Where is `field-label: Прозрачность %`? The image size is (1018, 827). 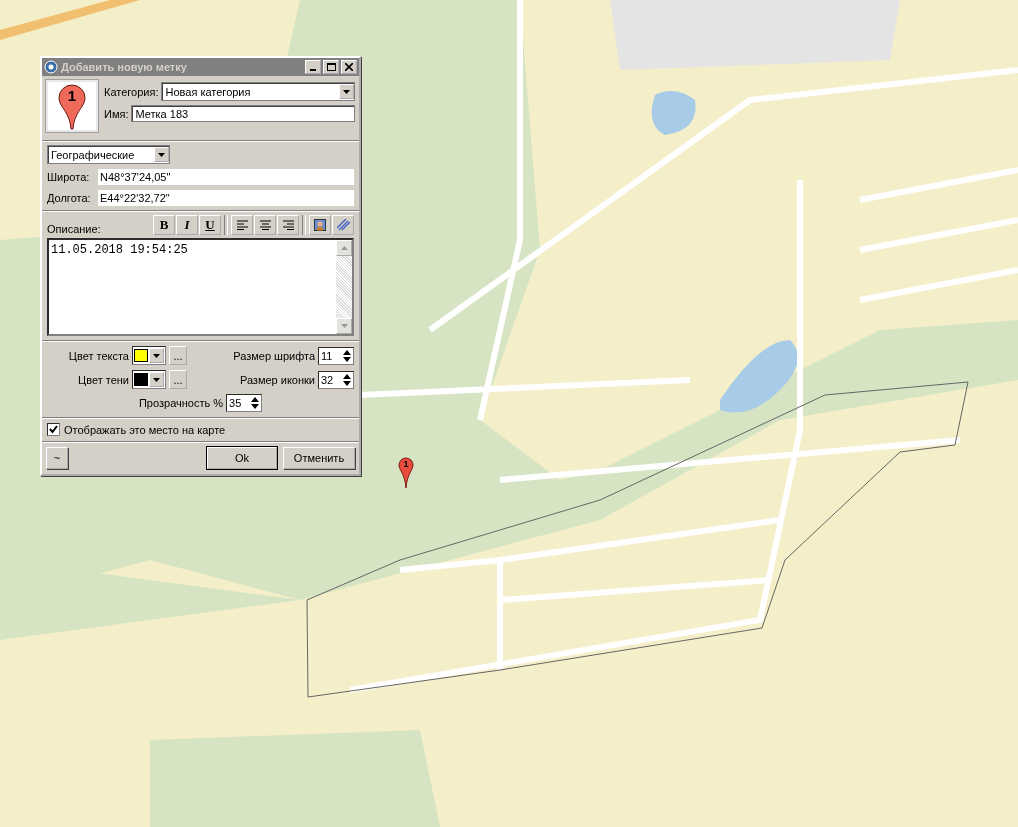 field-label: Прозрачность % is located at coordinates (181, 403).